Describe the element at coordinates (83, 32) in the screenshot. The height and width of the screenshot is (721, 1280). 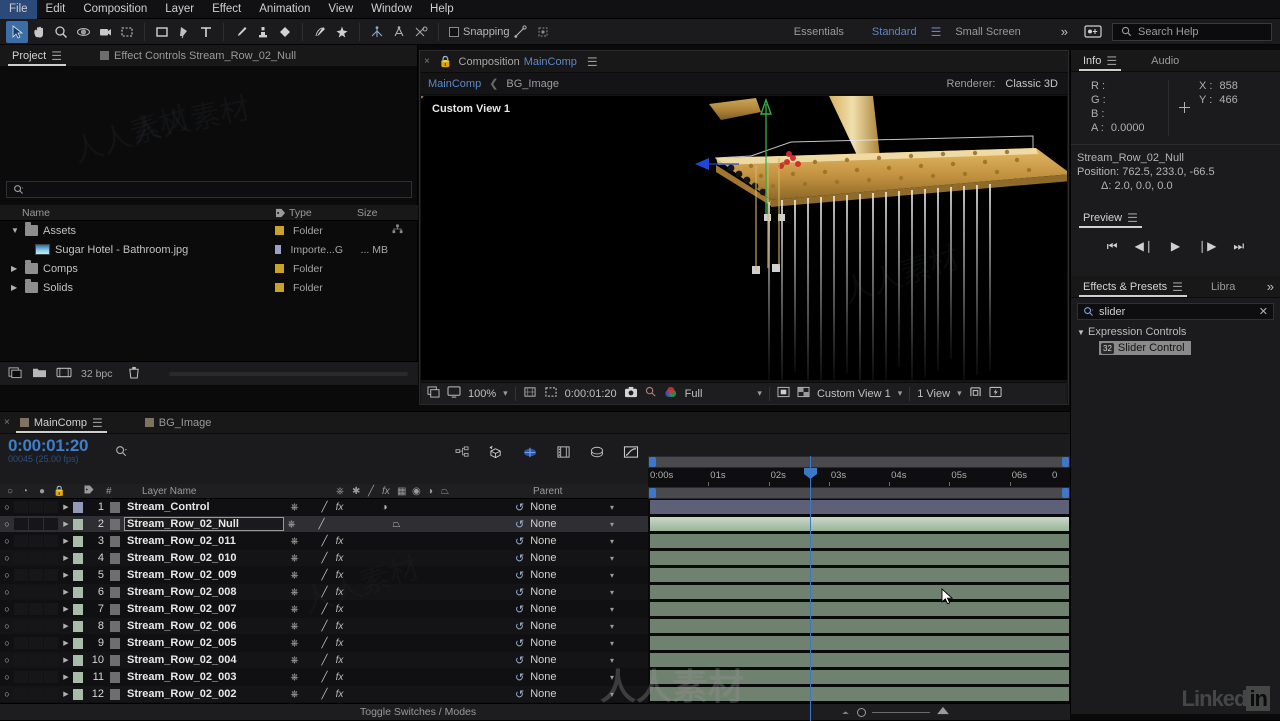
I see `orbit-camera-tool-icon` at that location.